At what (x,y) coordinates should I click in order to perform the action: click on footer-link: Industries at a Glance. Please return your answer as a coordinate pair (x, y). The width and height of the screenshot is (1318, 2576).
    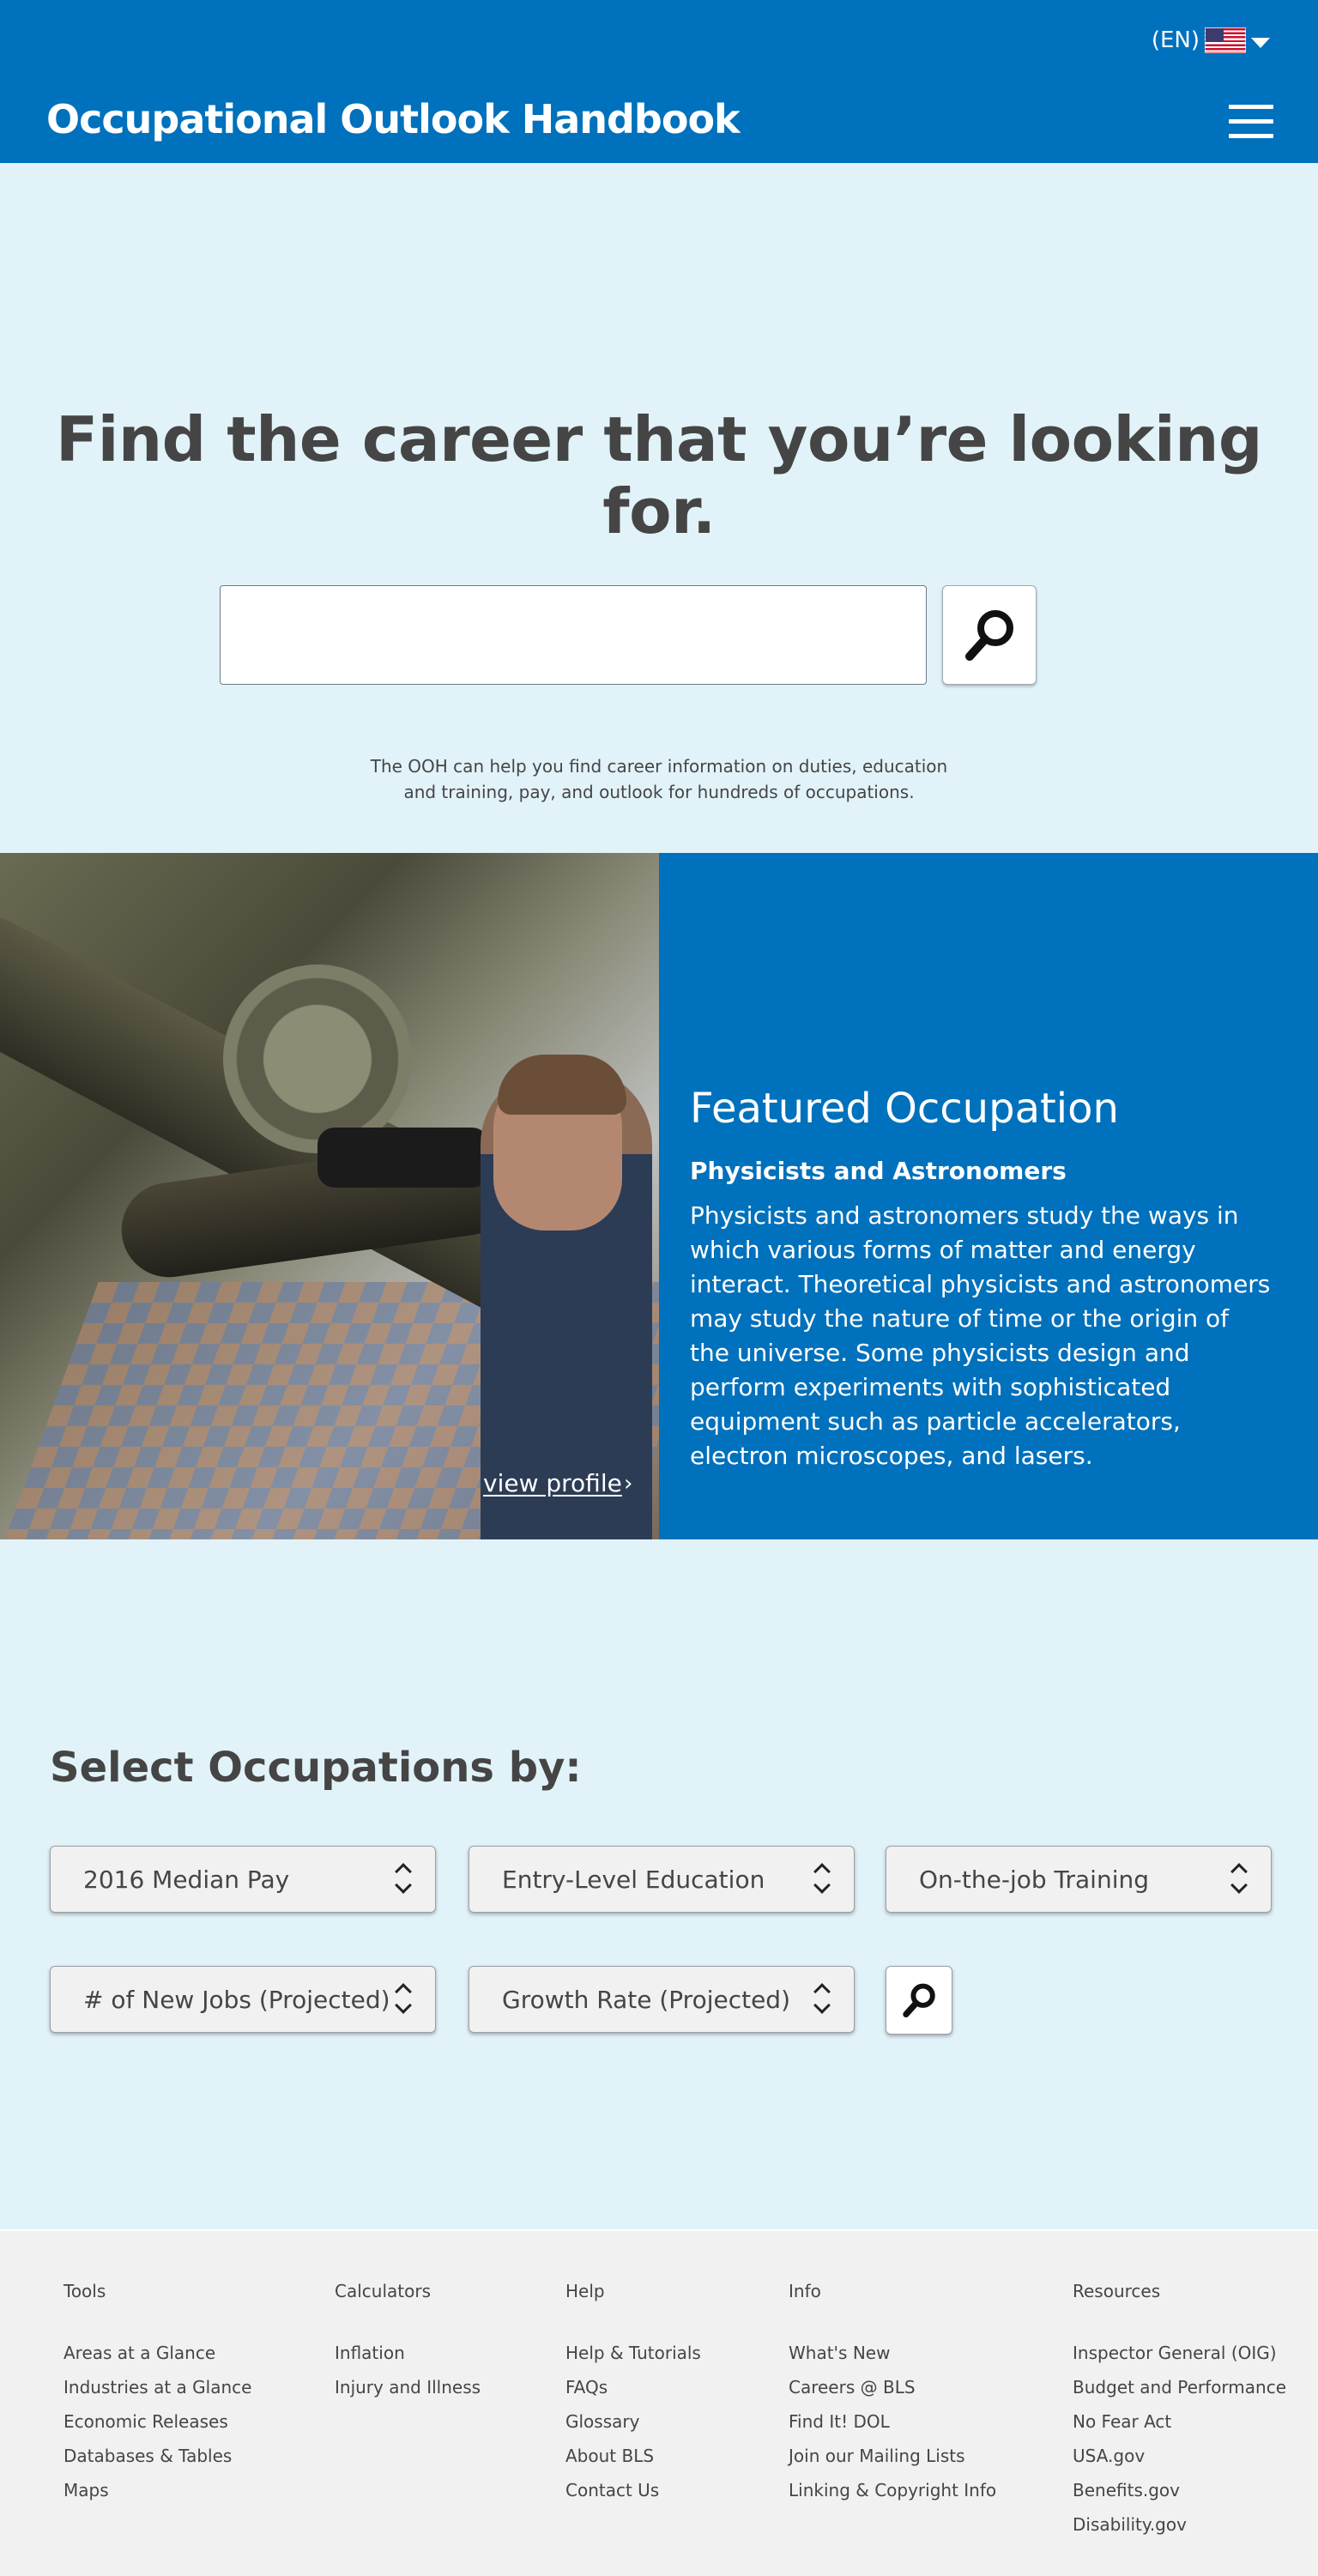
    Looking at the image, I should click on (157, 2387).